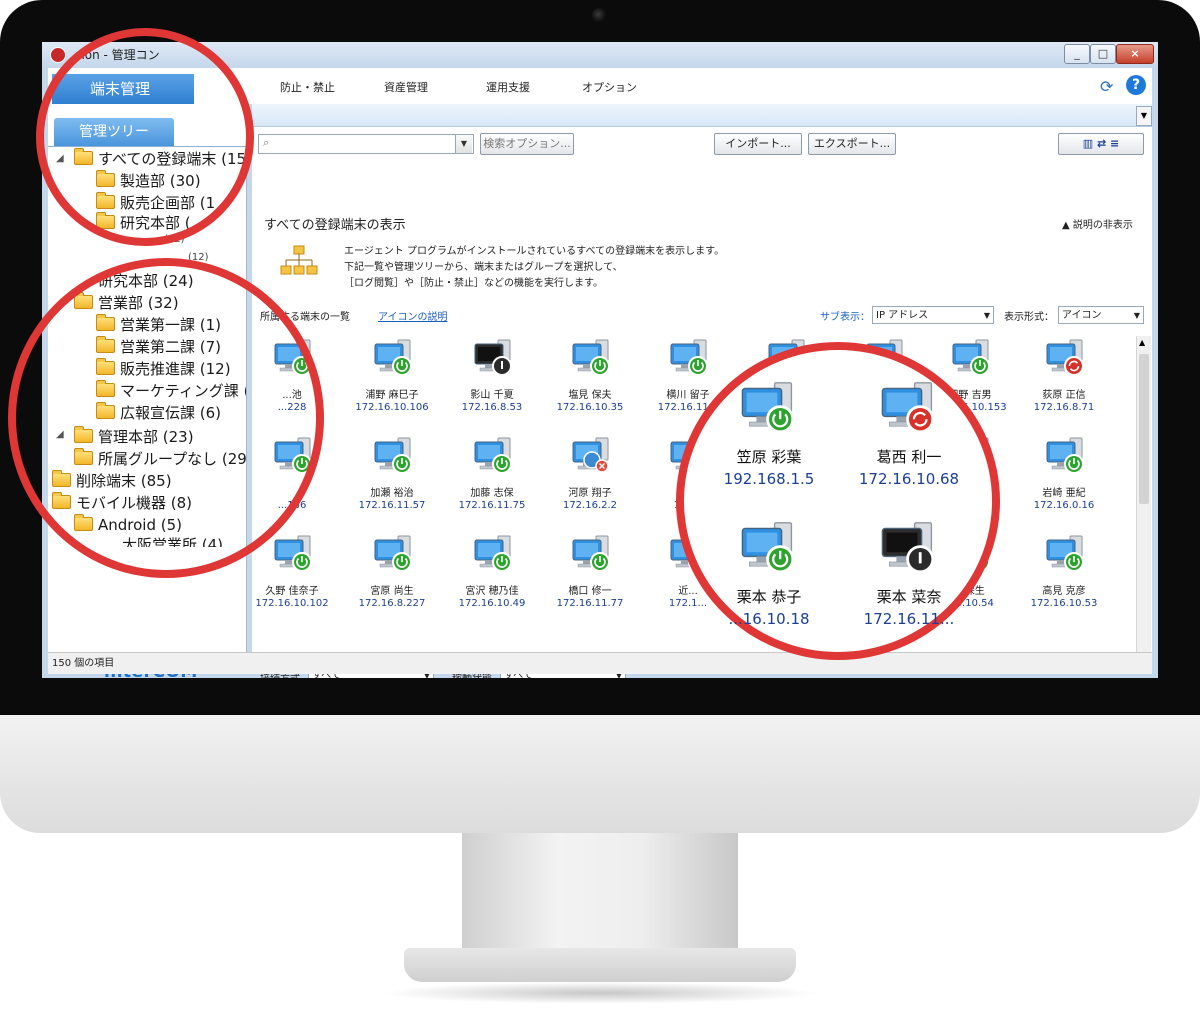  Describe the element at coordinates (609, 87) in the screenshot. I see `menu-options: オプション` at that location.